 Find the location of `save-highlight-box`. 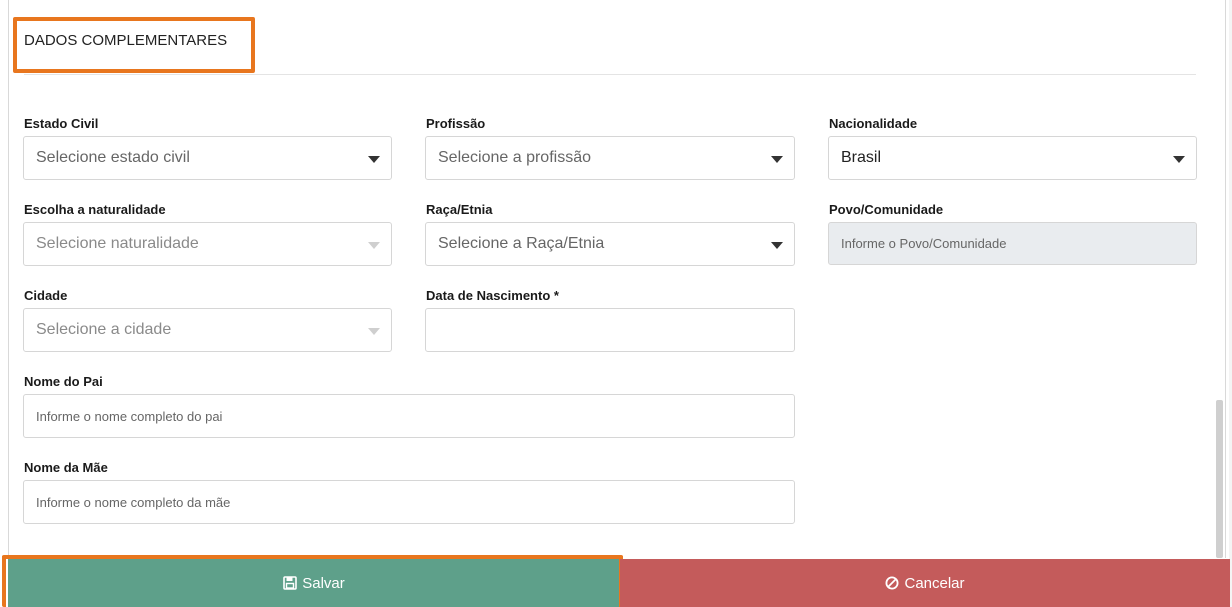

save-highlight-box is located at coordinates (312, 581).